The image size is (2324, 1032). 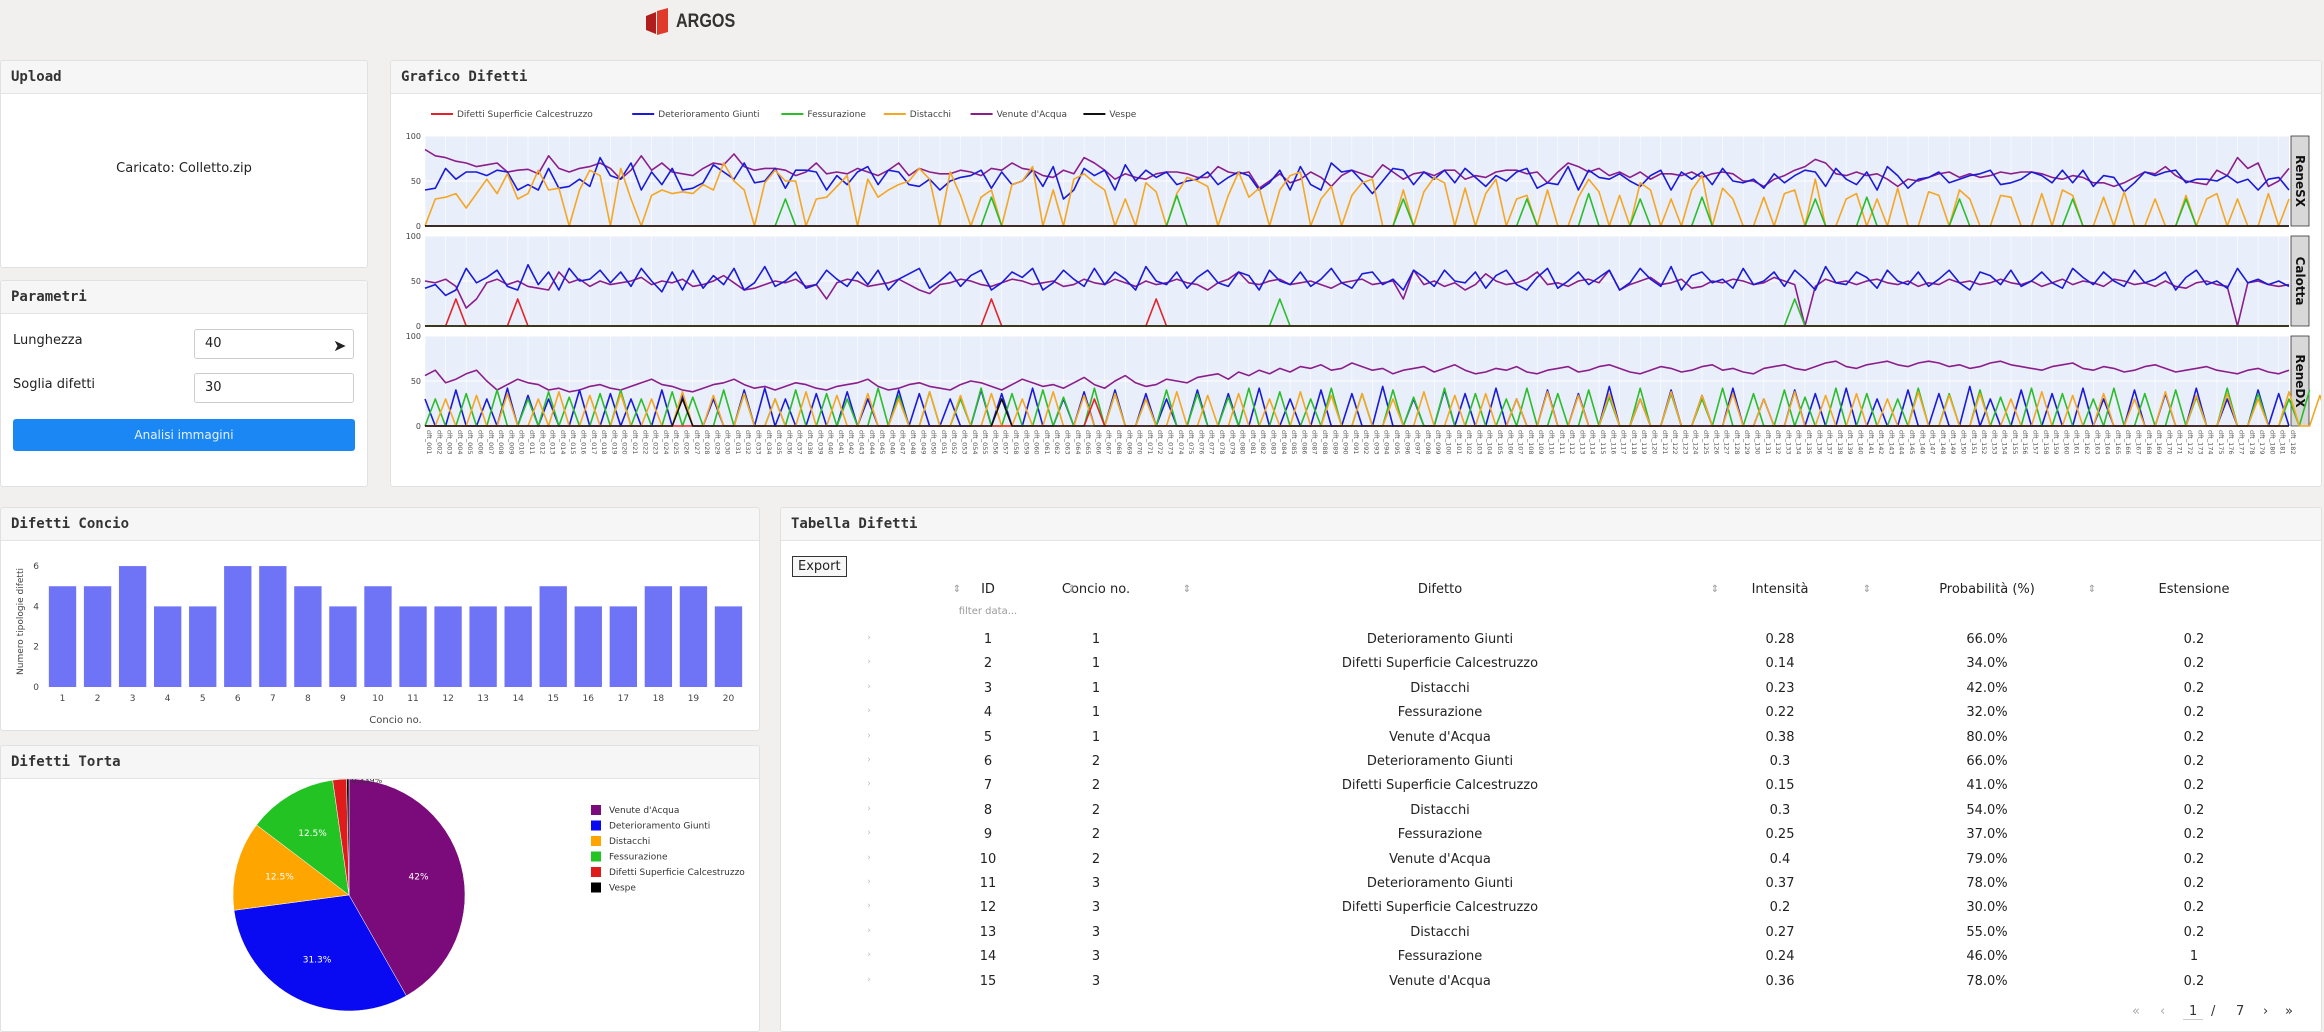 What do you see at coordinates (1987, 713) in the screenshot?
I see `table-cell-probabilita: 32.0%` at bounding box center [1987, 713].